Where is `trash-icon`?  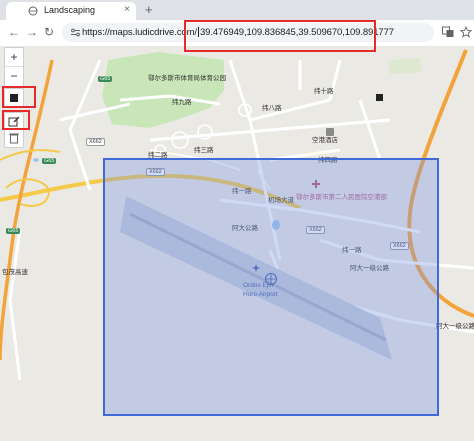 trash-icon is located at coordinates (14, 138).